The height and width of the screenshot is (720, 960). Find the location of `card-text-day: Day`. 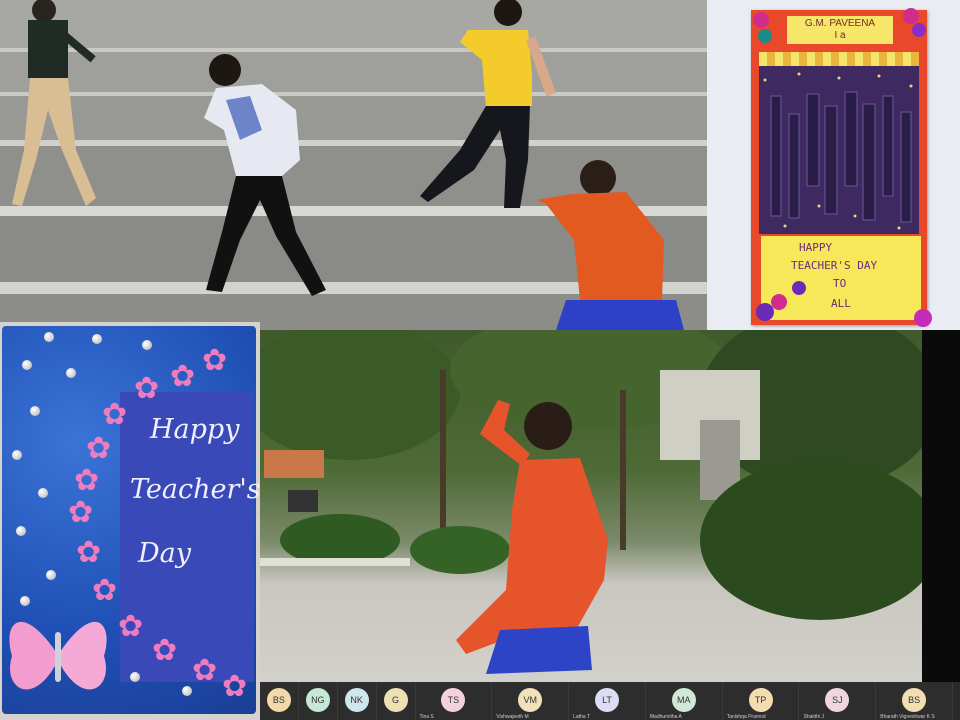

card-text-day: Day is located at coordinates (164, 553).